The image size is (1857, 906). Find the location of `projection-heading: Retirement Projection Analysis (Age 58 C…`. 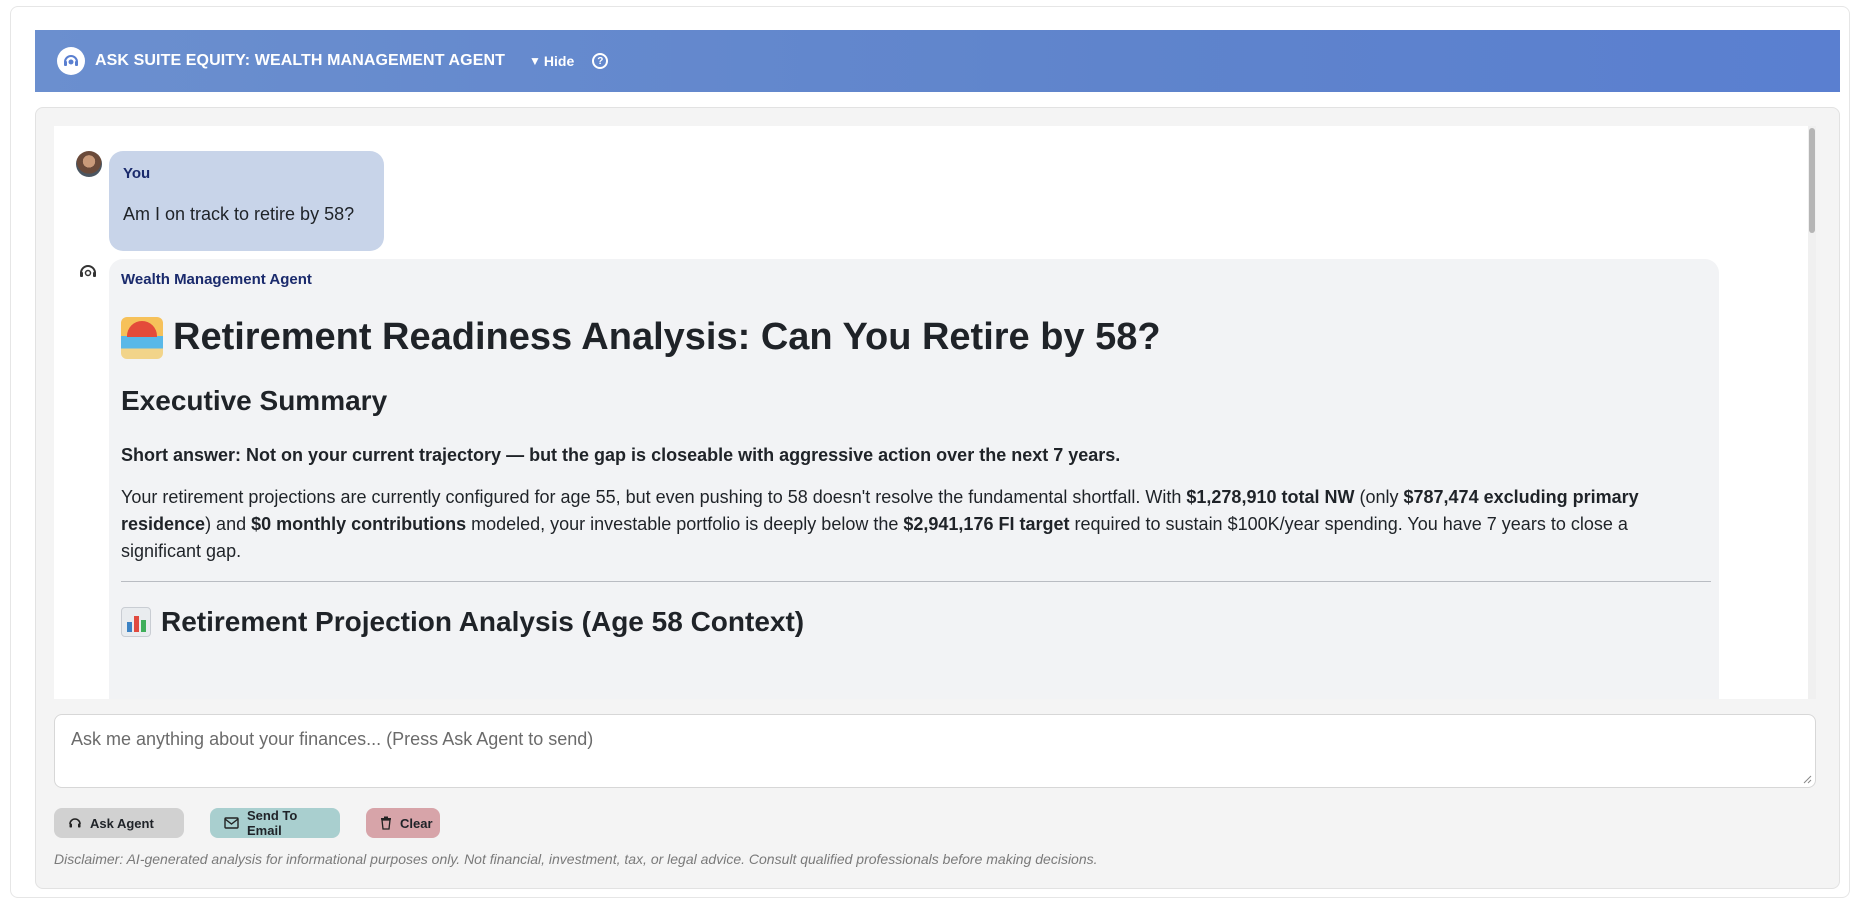

projection-heading: Retirement Projection Analysis (Age 58 C… is located at coordinates (914, 622).